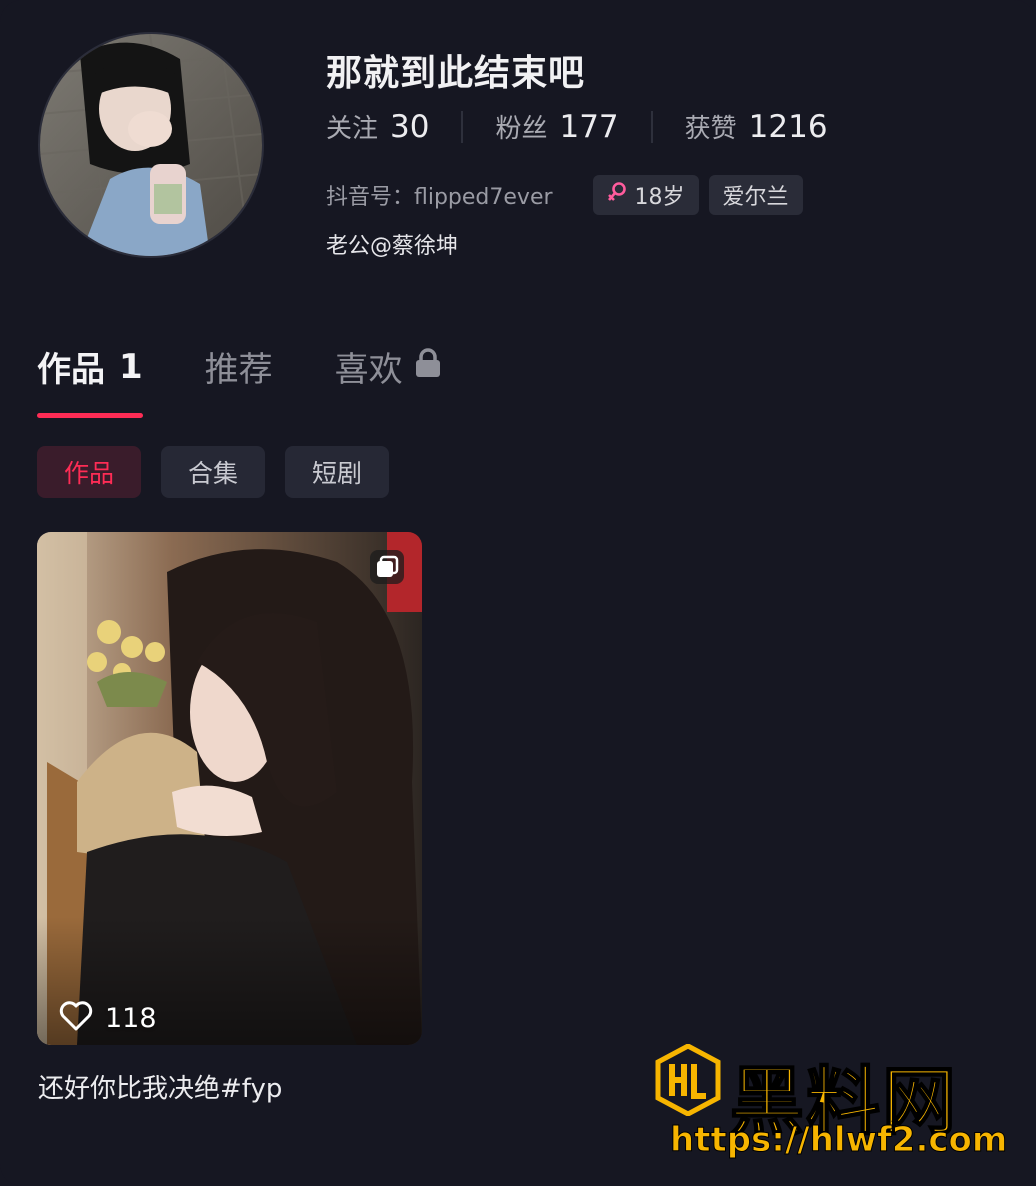 The width and height of the screenshot is (1036, 1186). I want to click on following-label: 关注, so click(352, 129).